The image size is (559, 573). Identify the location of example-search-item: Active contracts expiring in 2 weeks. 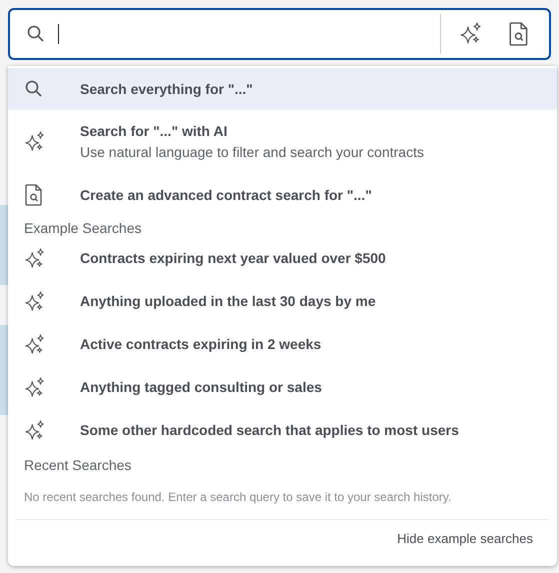
(282, 344).